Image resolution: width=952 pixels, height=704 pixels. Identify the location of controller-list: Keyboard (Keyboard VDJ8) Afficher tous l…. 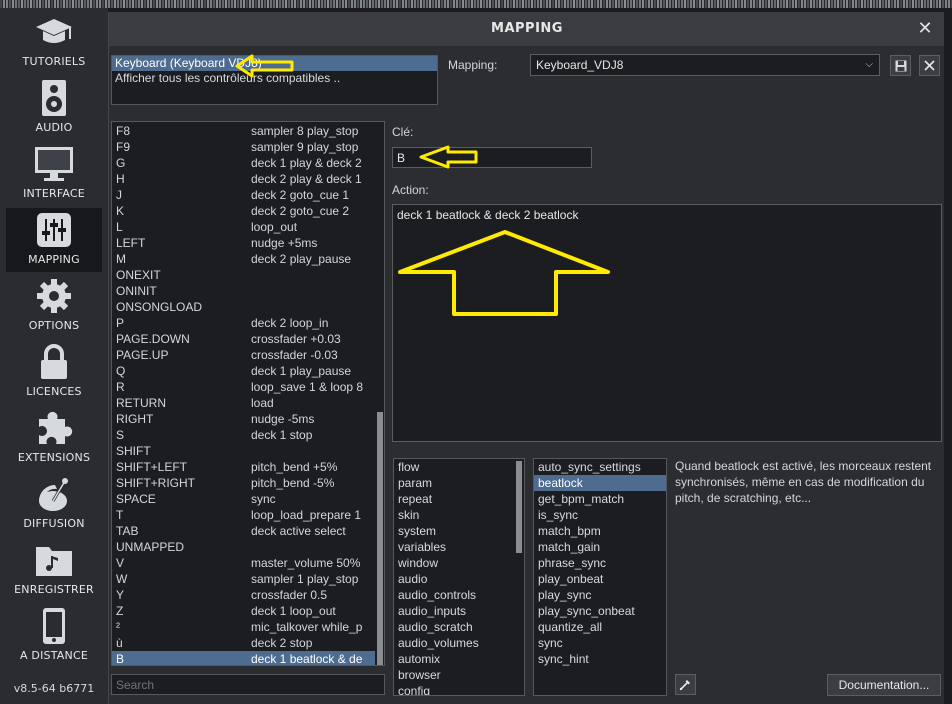
(274, 80).